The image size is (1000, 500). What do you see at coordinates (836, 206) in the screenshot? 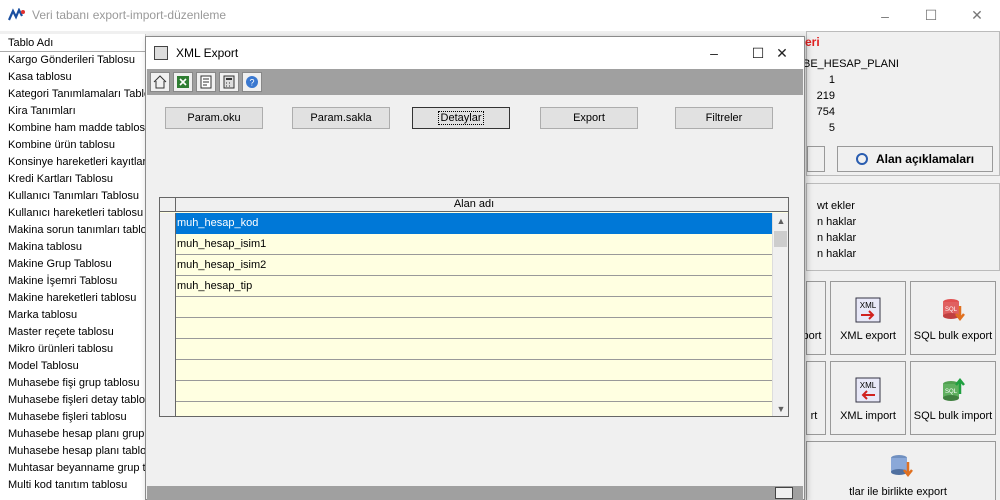
I see `option-label: wt ekler` at bounding box center [836, 206].